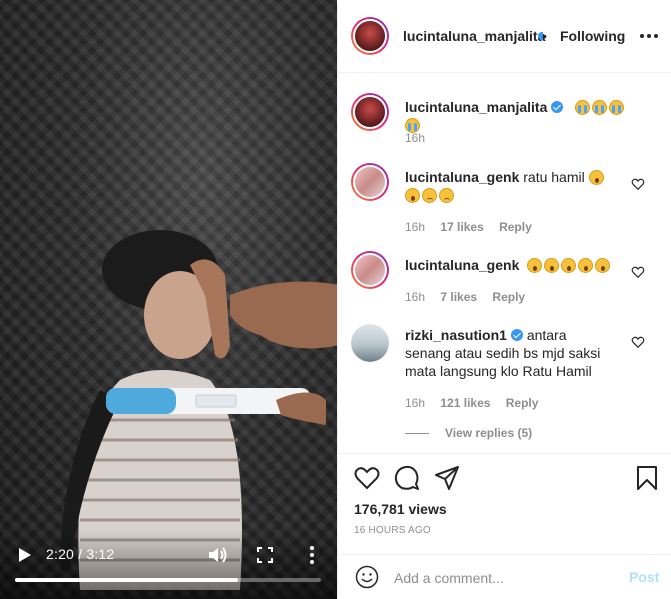 This screenshot has width=671, height=599. I want to click on caption-username: lucintaluna_manjalita, so click(476, 107).